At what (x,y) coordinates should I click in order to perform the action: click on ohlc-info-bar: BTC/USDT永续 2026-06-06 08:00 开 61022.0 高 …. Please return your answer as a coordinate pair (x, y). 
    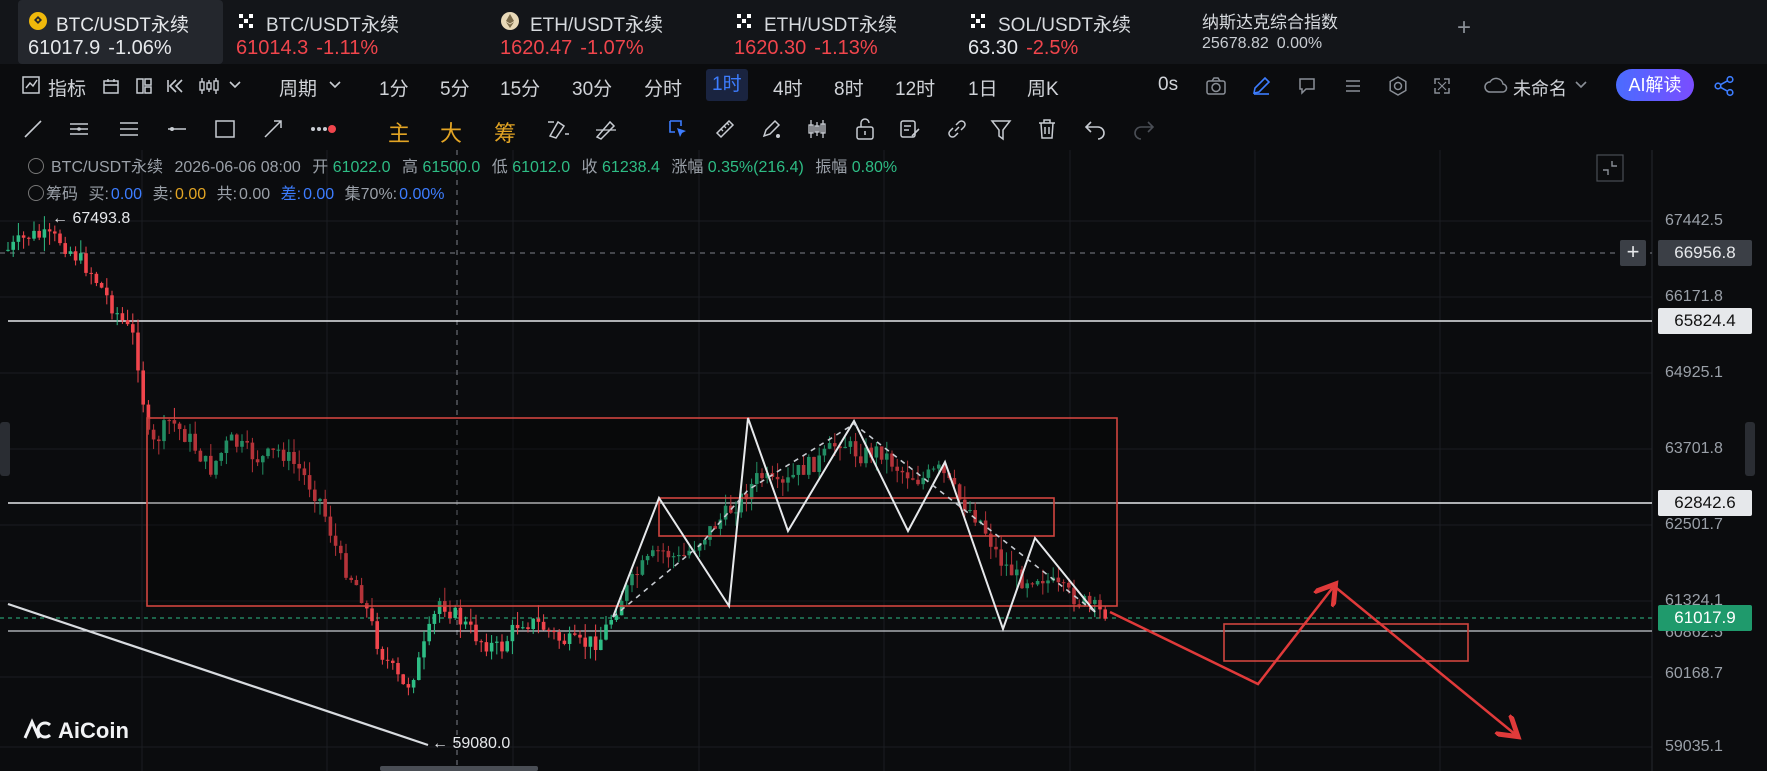
    Looking at the image, I should click on (466, 165).